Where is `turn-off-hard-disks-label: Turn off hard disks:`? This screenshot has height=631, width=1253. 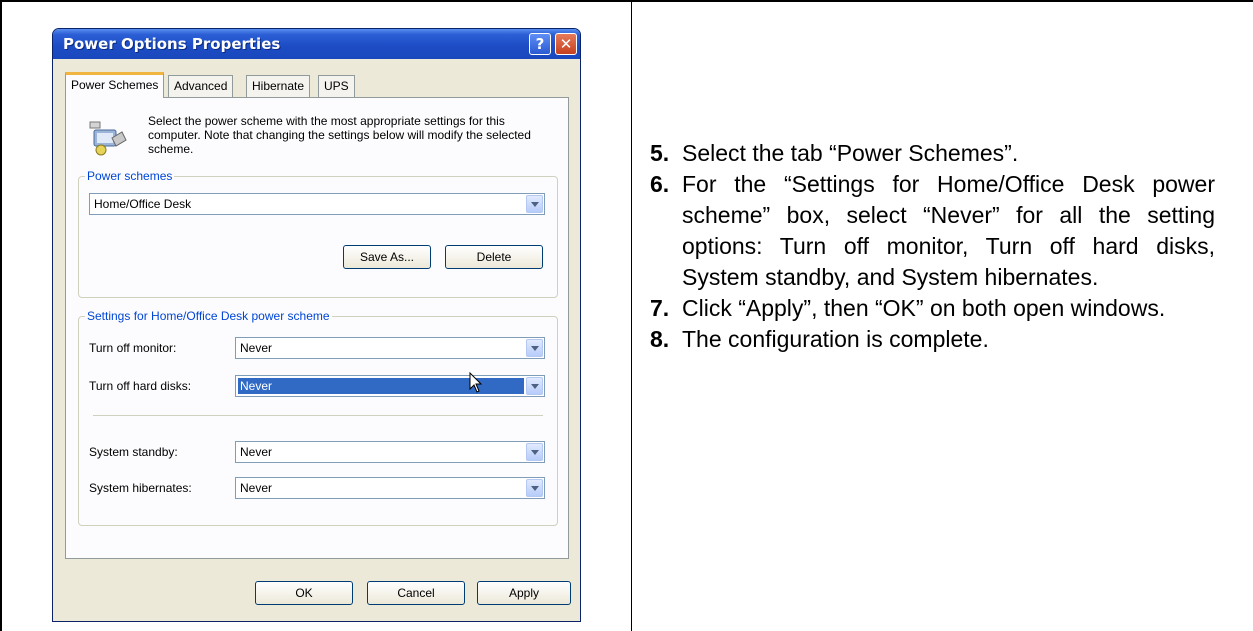 turn-off-hard-disks-label: Turn off hard disks: is located at coordinates (140, 386).